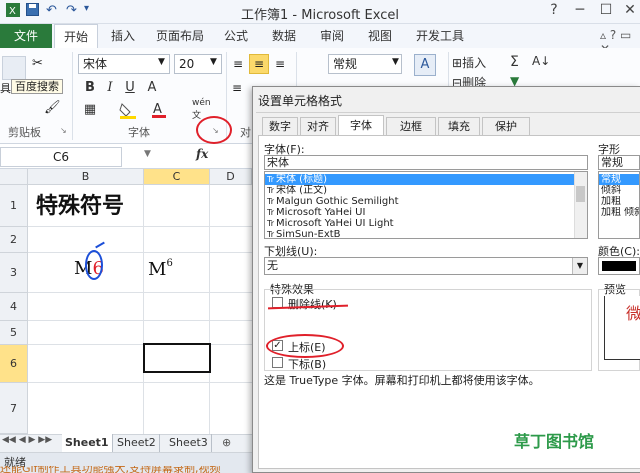  What do you see at coordinates (14, 307) in the screenshot?
I see `row-header-4: 4` at bounding box center [14, 307].